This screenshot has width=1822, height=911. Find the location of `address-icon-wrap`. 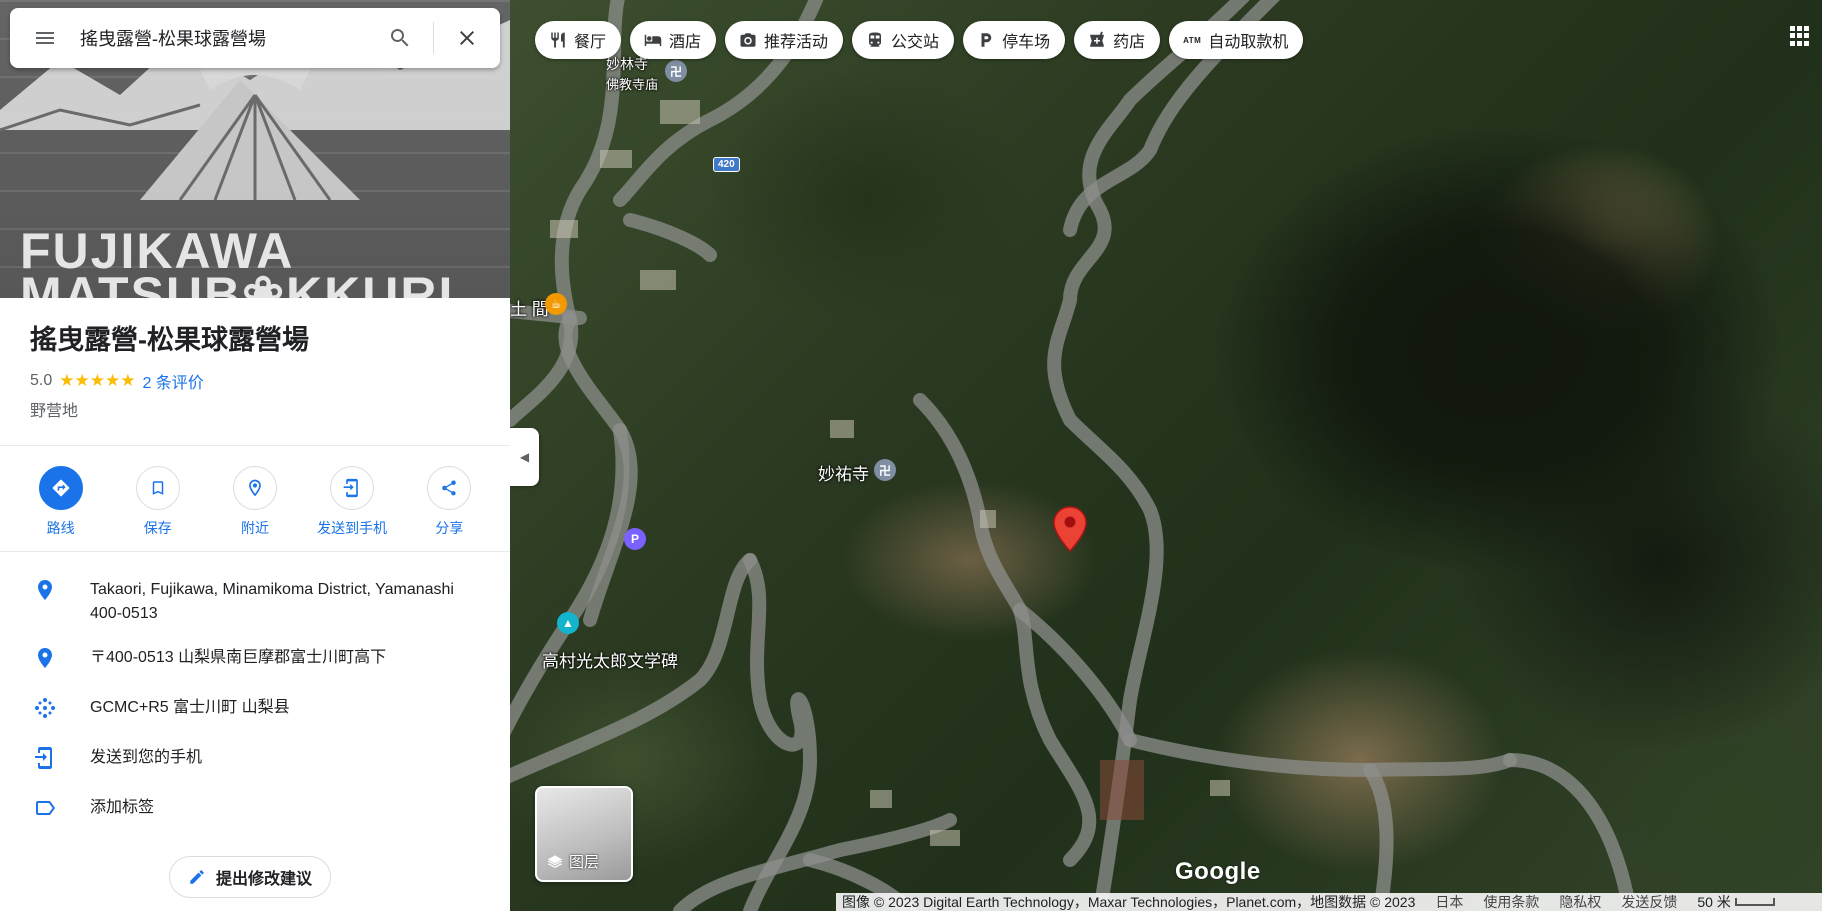

address-icon-wrap is located at coordinates (45, 590).